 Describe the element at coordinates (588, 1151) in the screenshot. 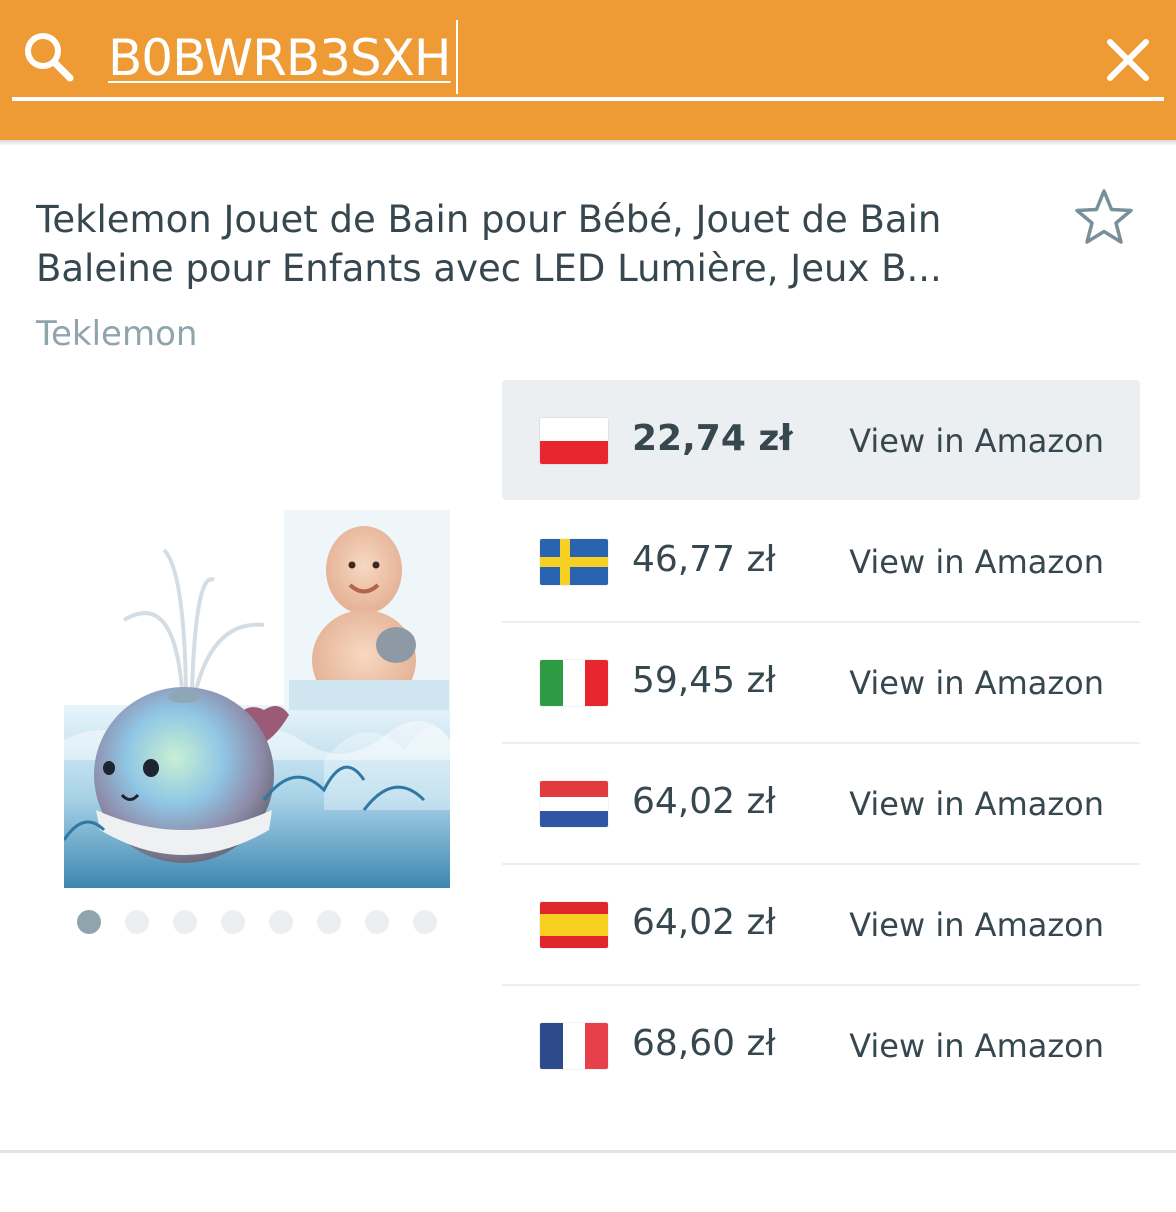

I see `section-divider` at that location.